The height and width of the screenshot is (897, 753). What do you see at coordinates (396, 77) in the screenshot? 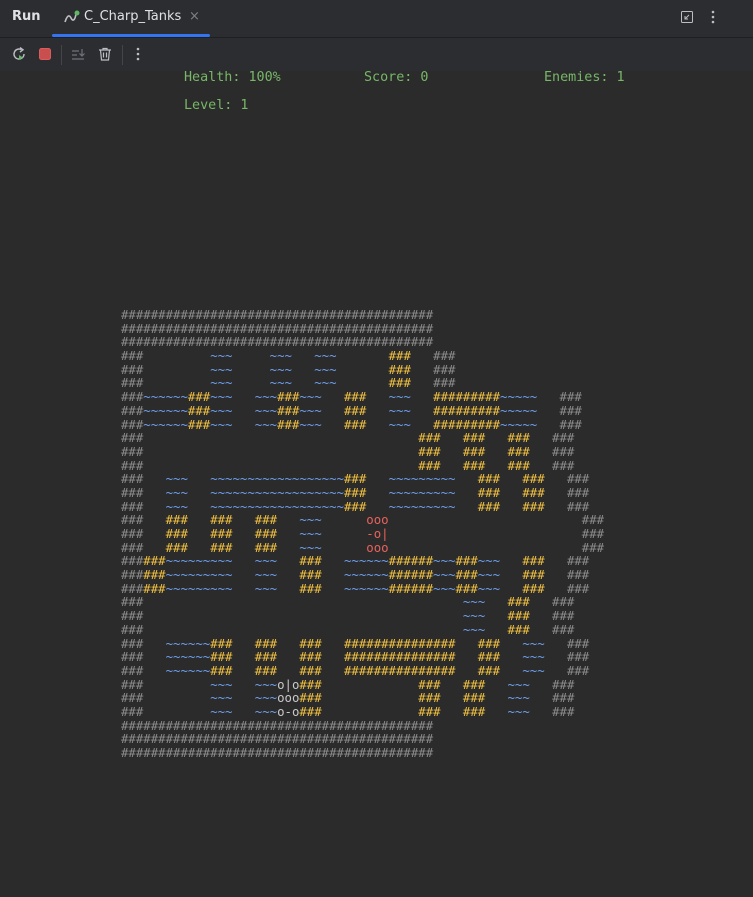
I see `score-readout: Score: 0` at bounding box center [396, 77].